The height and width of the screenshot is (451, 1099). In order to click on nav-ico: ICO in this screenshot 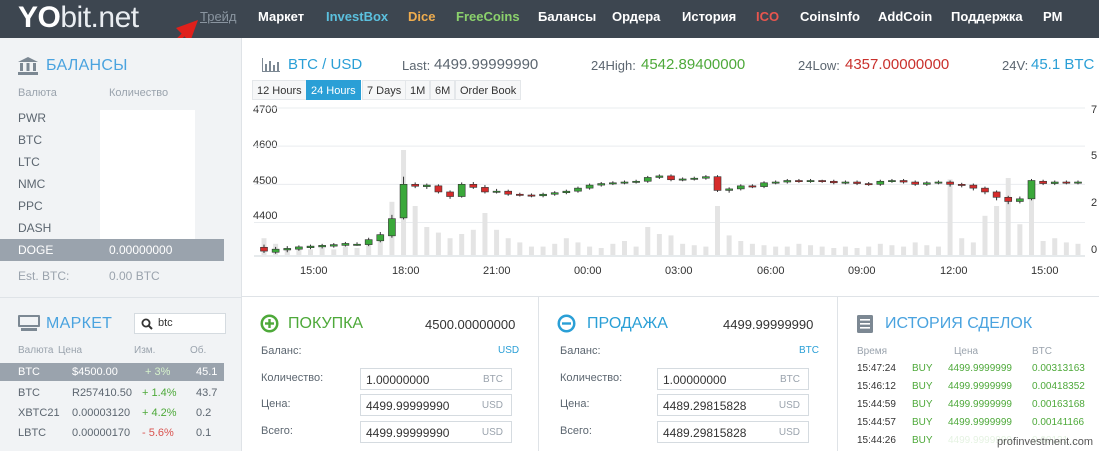, I will do `click(767, 16)`.